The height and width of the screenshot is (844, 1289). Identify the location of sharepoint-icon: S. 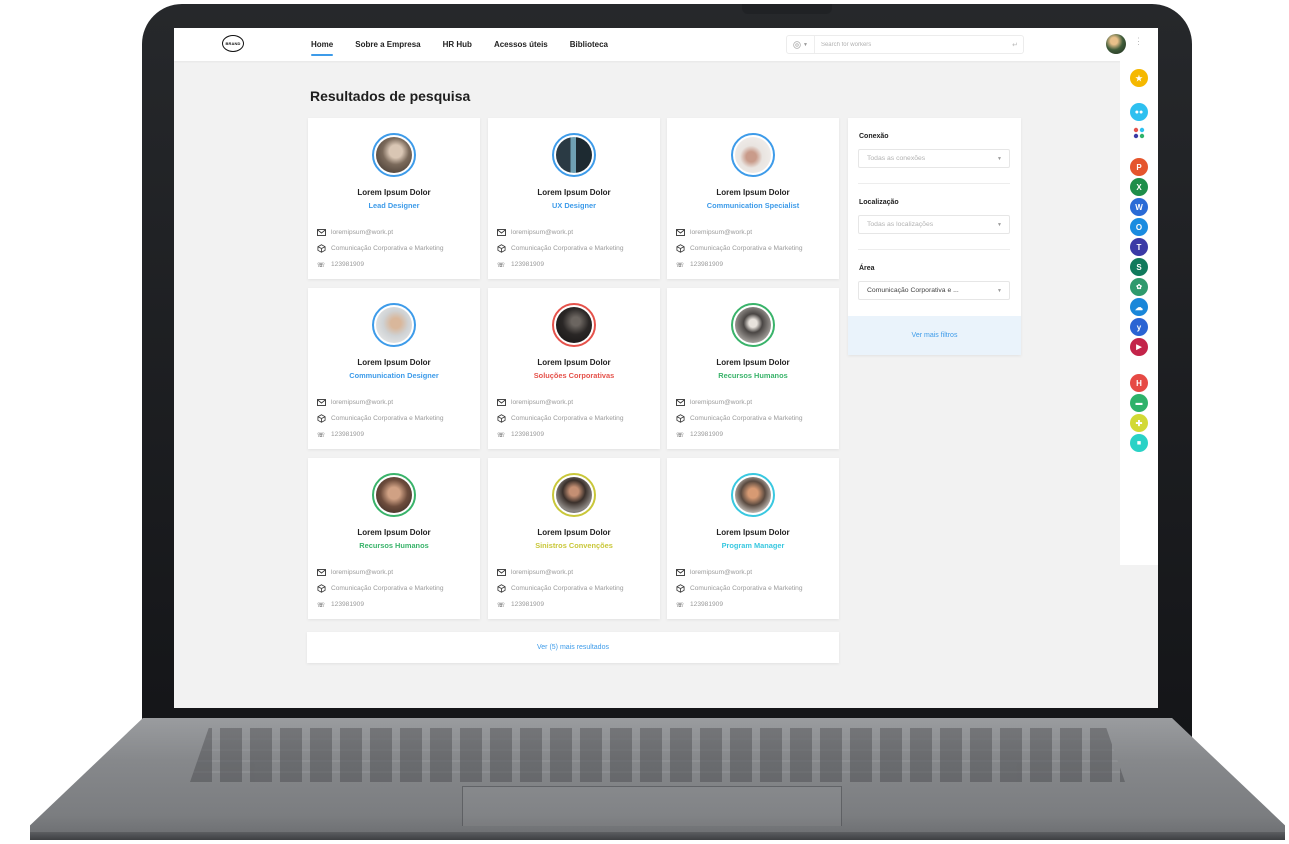
(1139, 267).